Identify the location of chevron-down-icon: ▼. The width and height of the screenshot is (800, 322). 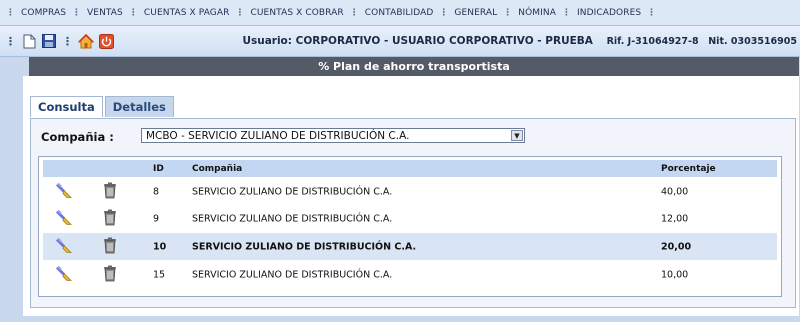
(517, 135).